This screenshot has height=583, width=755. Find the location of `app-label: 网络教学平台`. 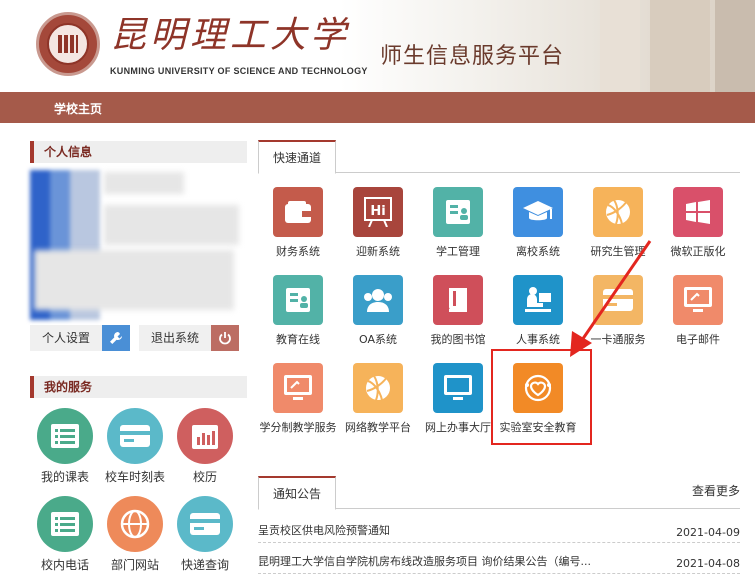

app-label: 网络教学平台 is located at coordinates (378, 427).